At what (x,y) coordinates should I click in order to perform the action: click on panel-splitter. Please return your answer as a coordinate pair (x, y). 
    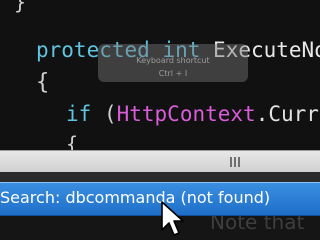
    Looking at the image, I should click on (160, 161).